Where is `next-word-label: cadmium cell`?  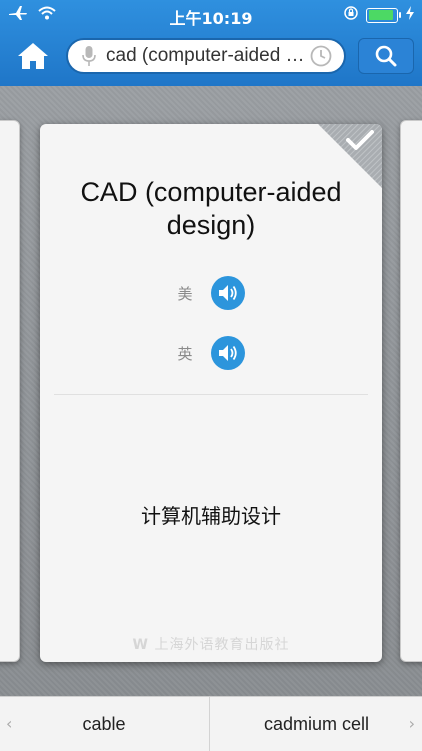 next-word-label: cadmium cell is located at coordinates (316, 723).